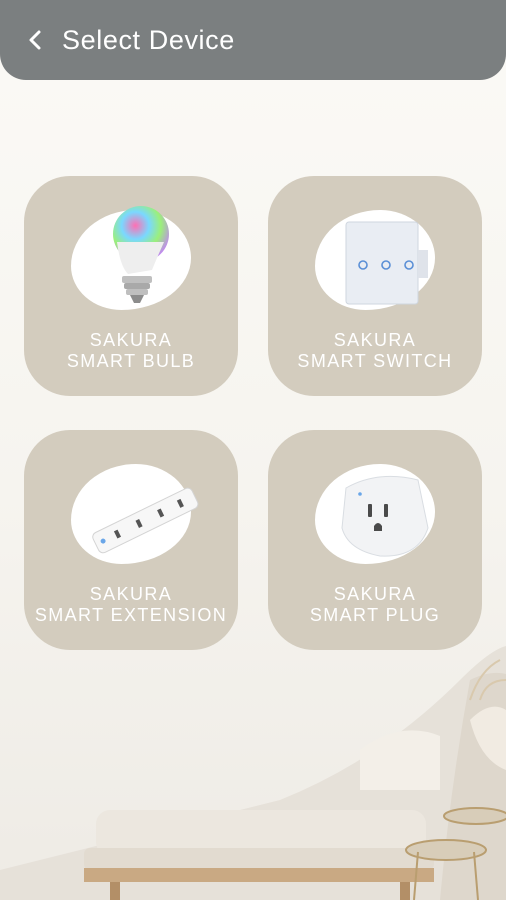 The height and width of the screenshot is (900, 506). Describe the element at coordinates (385, 516) in the screenshot. I see `smart-plug-image` at that location.